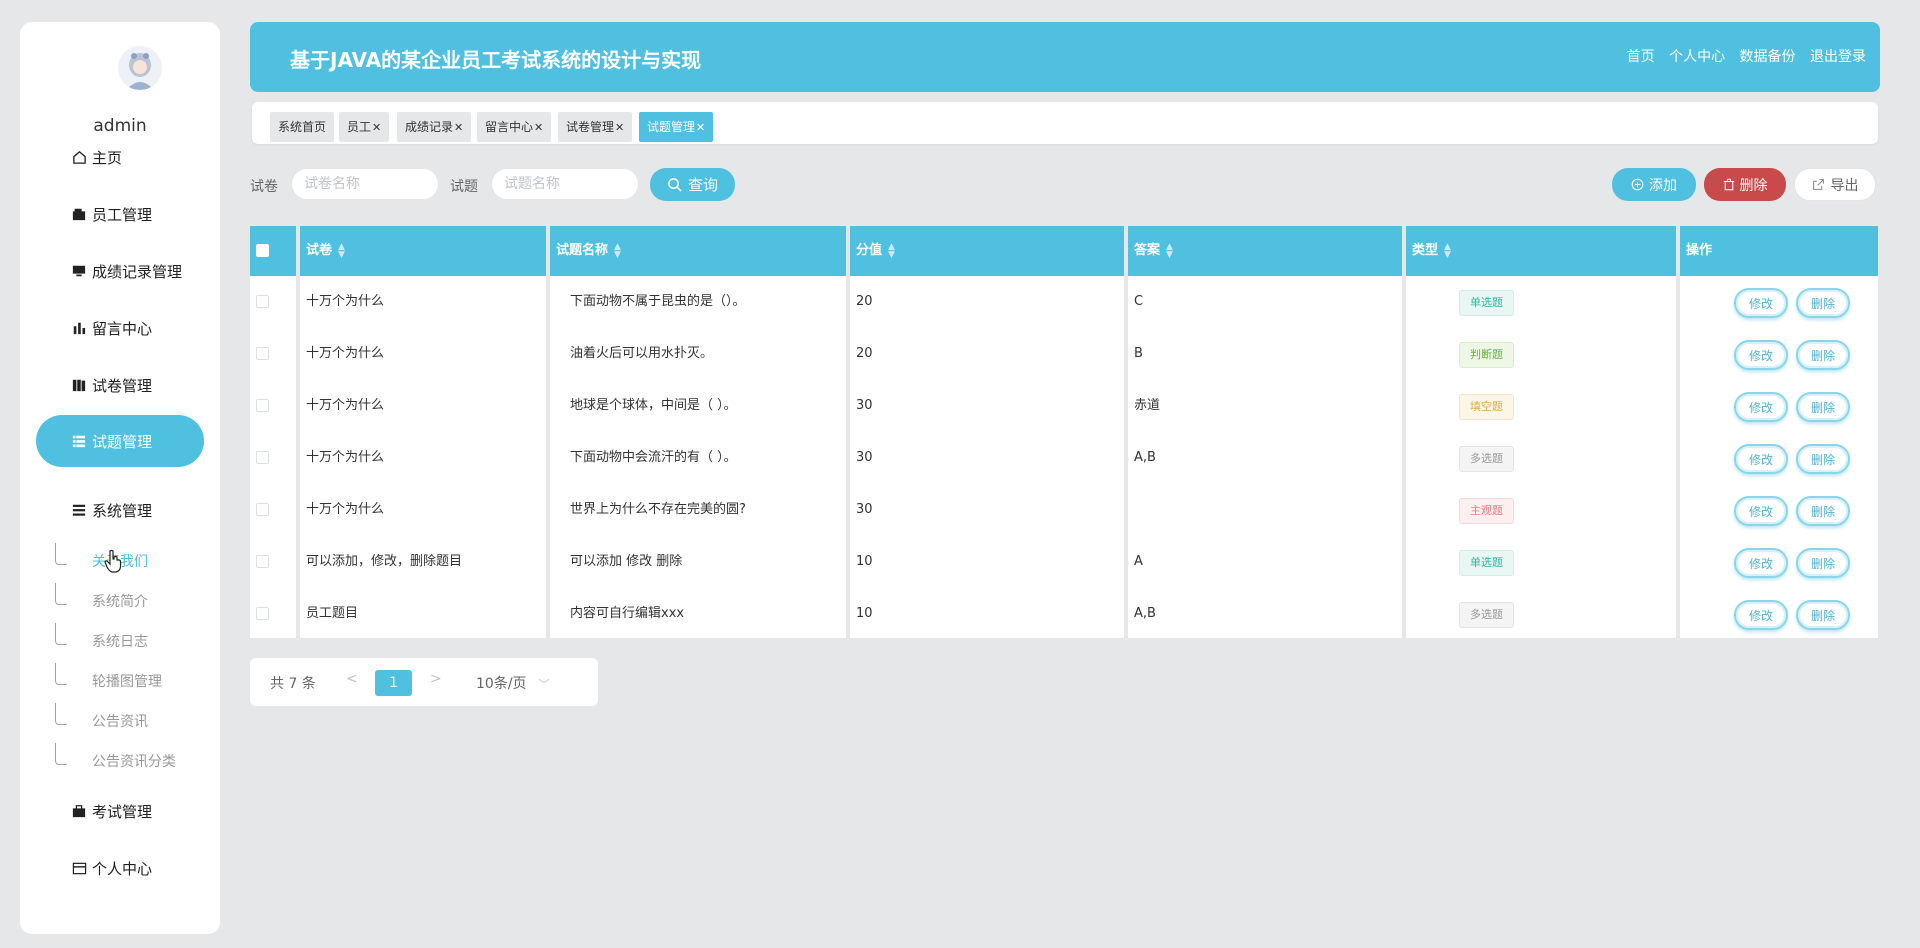 The width and height of the screenshot is (1920, 948). I want to click on add-button: 添加, so click(1654, 184).